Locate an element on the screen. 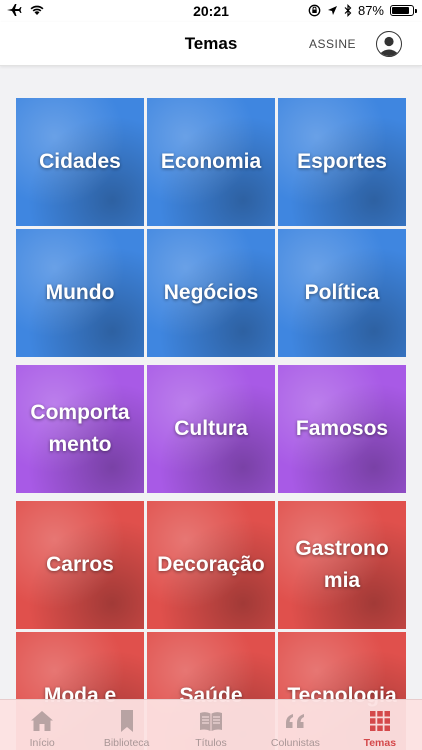  tab-label-titulos: Títulos is located at coordinates (211, 743).